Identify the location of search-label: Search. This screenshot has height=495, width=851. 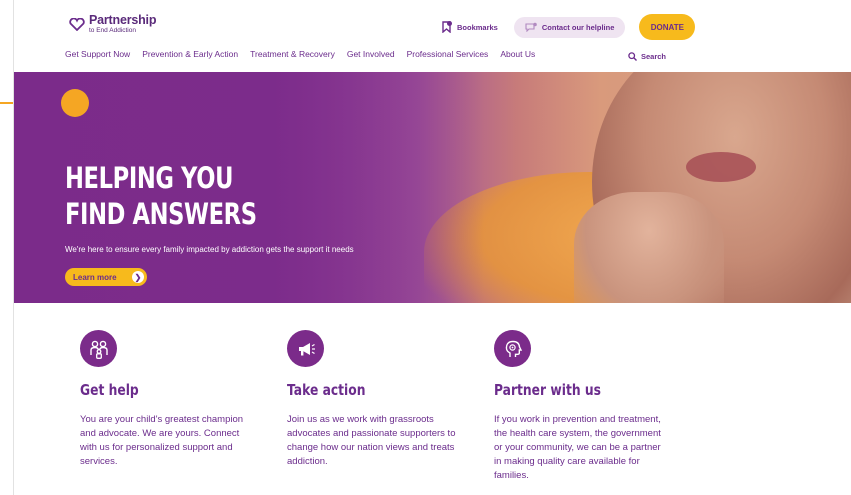
(654, 56).